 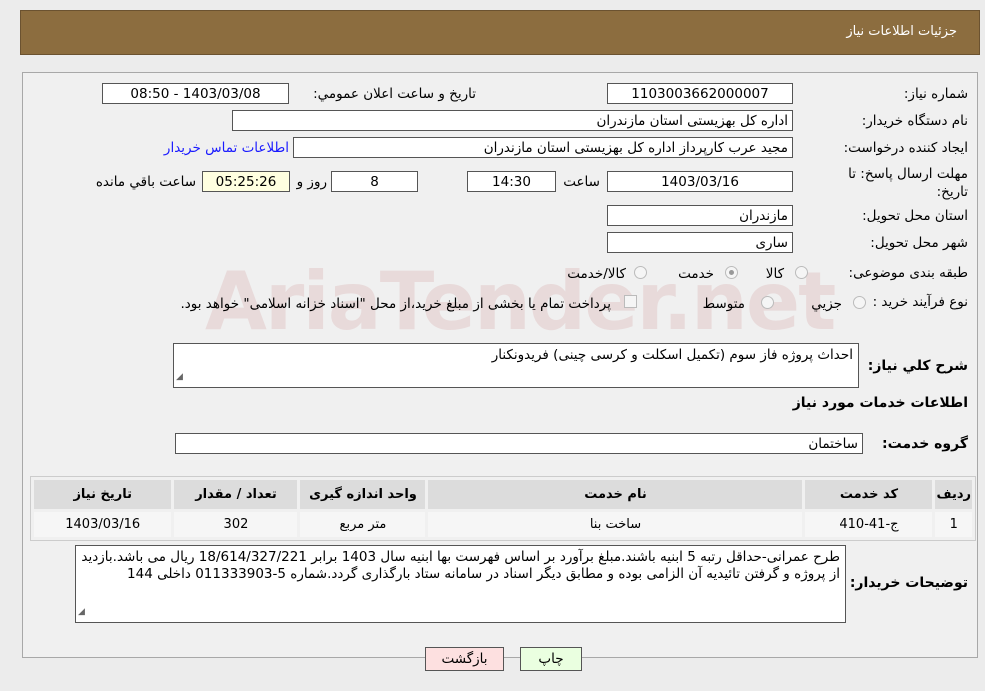 What do you see at coordinates (908, 183) in the screenshot?
I see `deadline-label: مهلت ارسال پاسخ: تا تاریخ:` at bounding box center [908, 183].